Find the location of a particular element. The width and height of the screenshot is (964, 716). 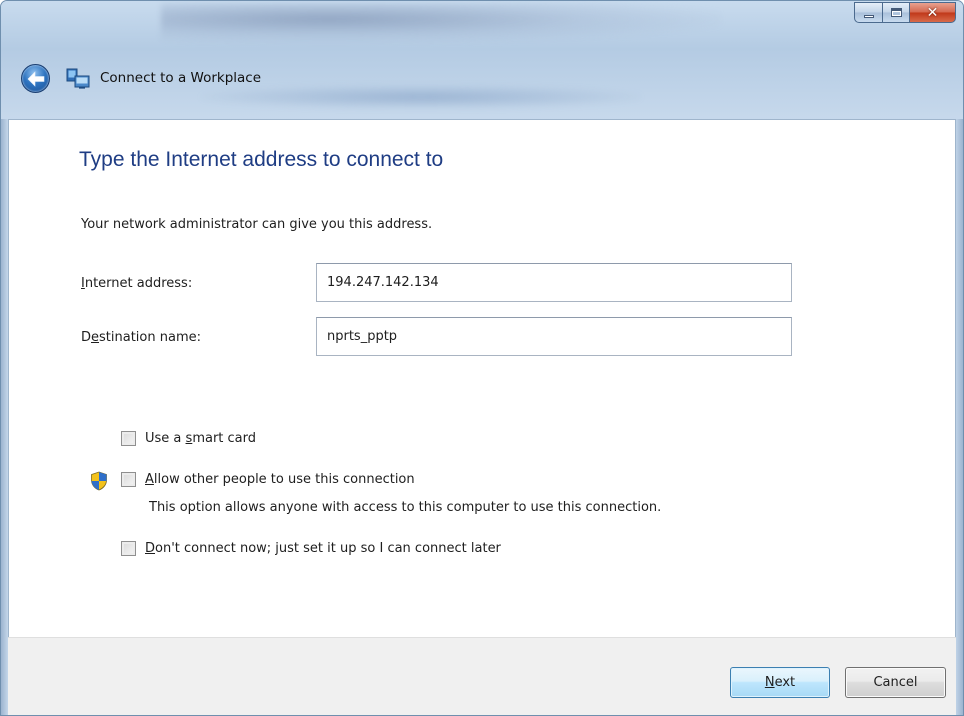

window-frame-right is located at coordinates (959, 417).